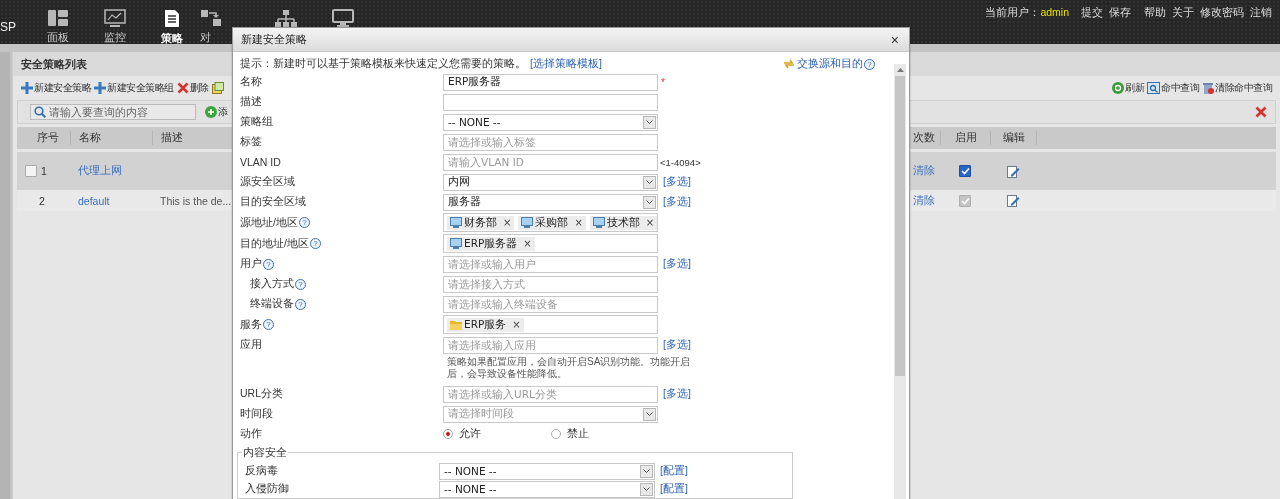 The height and width of the screenshot is (499, 1280). What do you see at coordinates (216, 112) in the screenshot?
I see `add-button: 添` at bounding box center [216, 112].